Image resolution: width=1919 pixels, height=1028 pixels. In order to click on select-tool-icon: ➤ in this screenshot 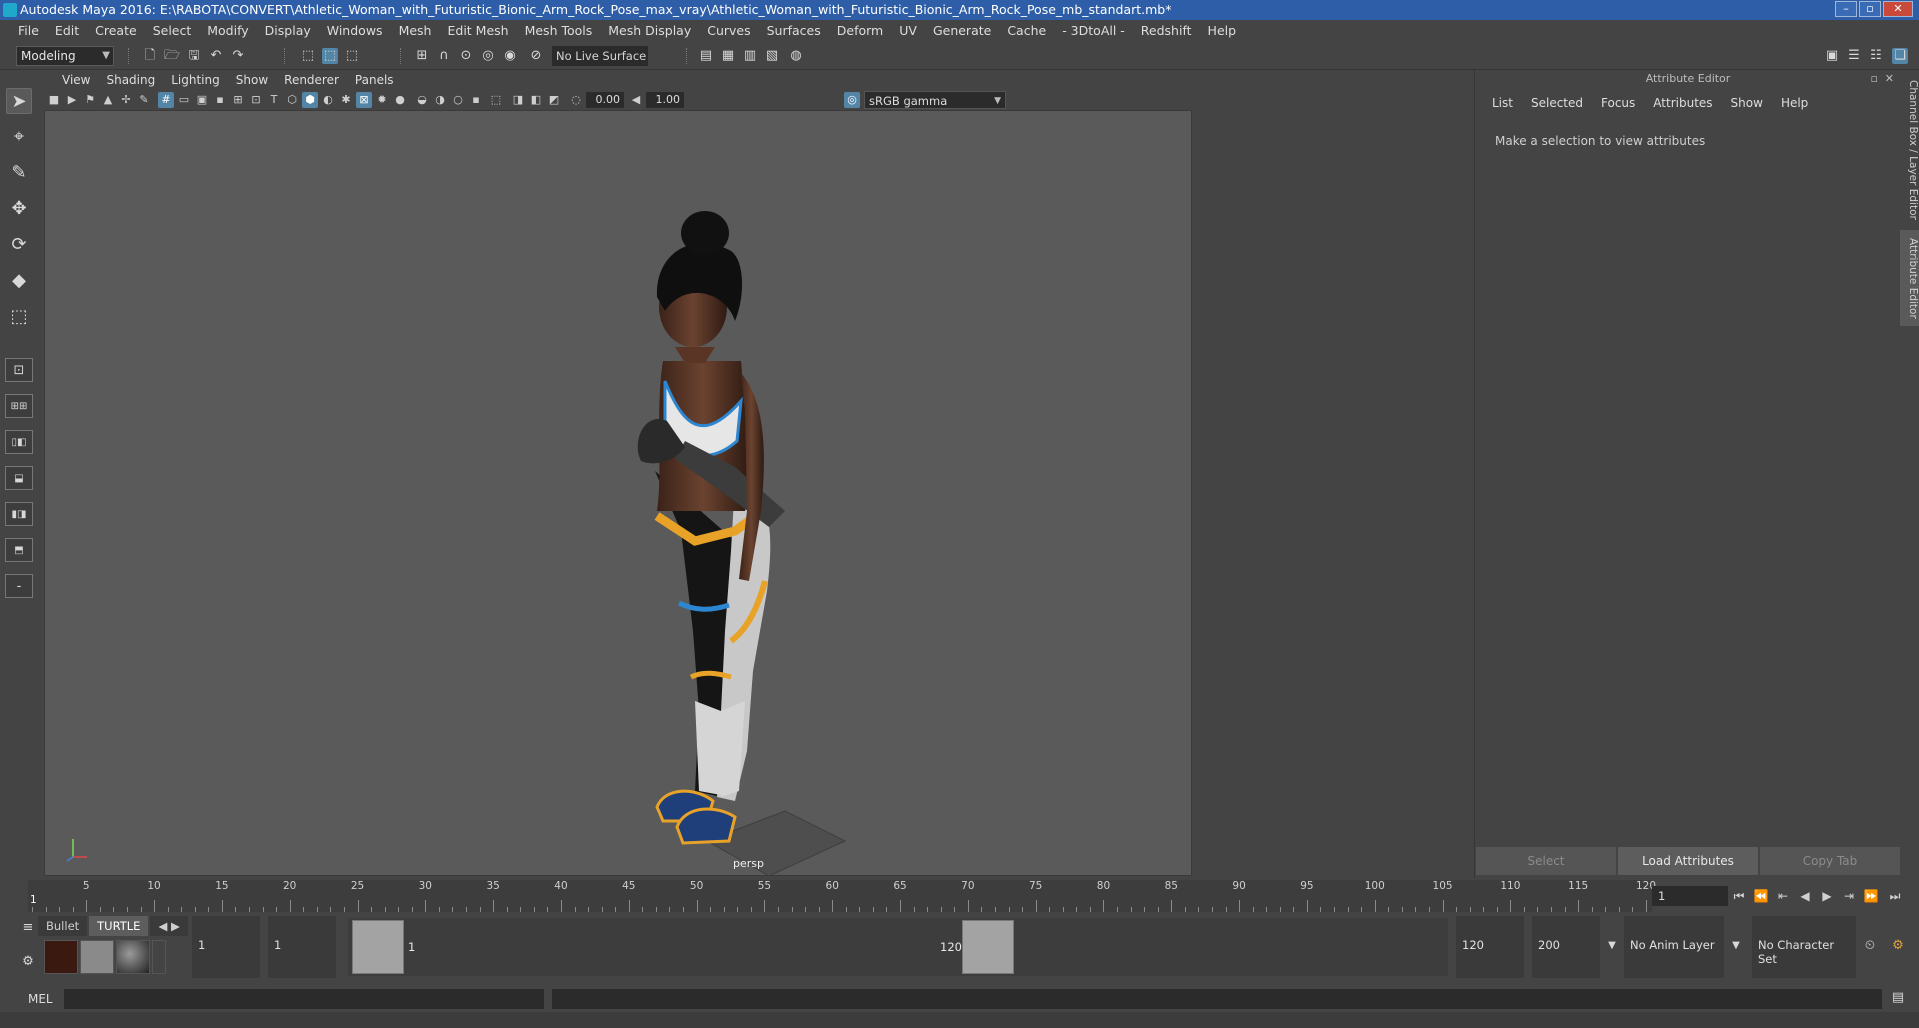, I will do `click(19, 101)`.